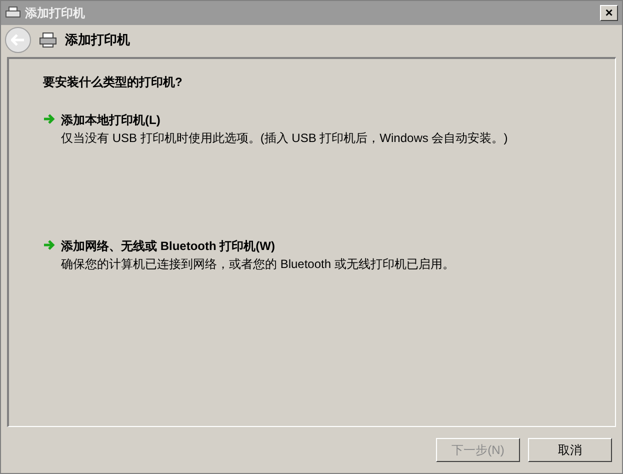  What do you see at coordinates (257, 264) in the screenshot?
I see `option-description: 确保您的计算机已连接到网络，或者您的 Bluetooth 或无线打印机已启用。` at bounding box center [257, 264].